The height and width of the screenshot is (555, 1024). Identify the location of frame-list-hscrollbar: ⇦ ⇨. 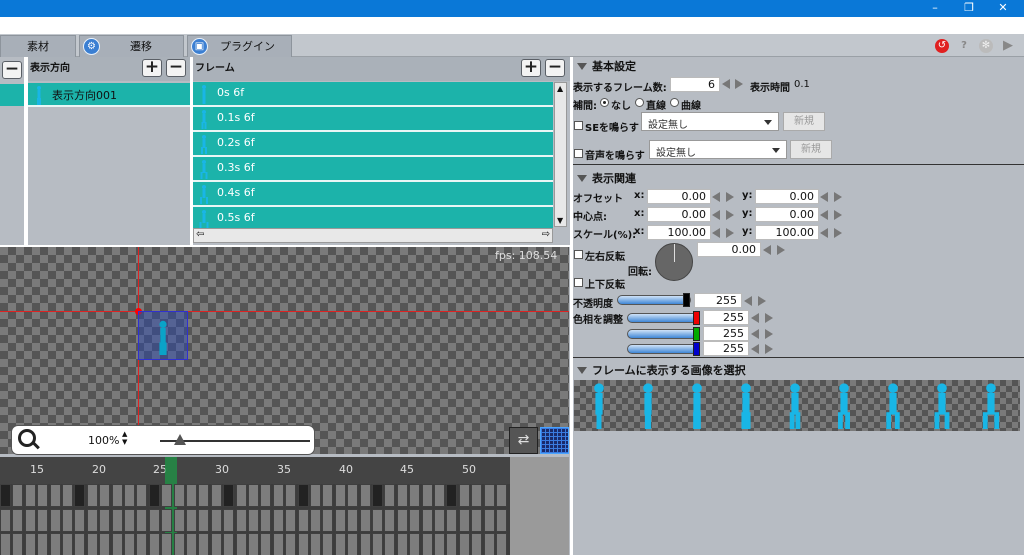
(373, 235).